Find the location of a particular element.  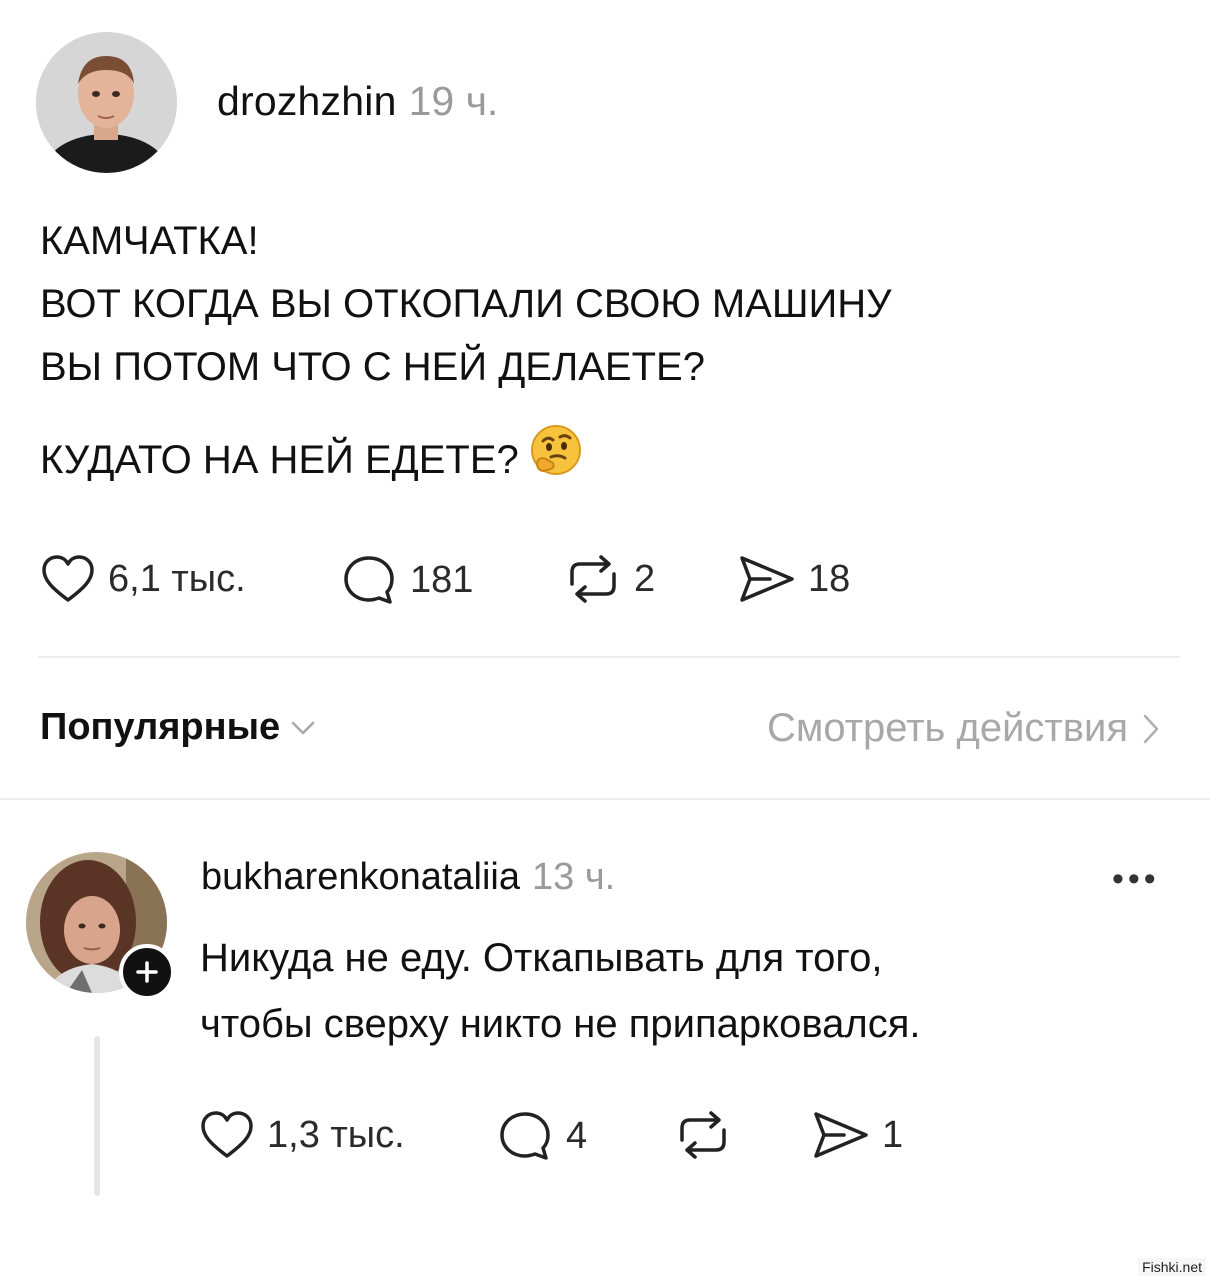

reply-share-count: 1 is located at coordinates (893, 1134).